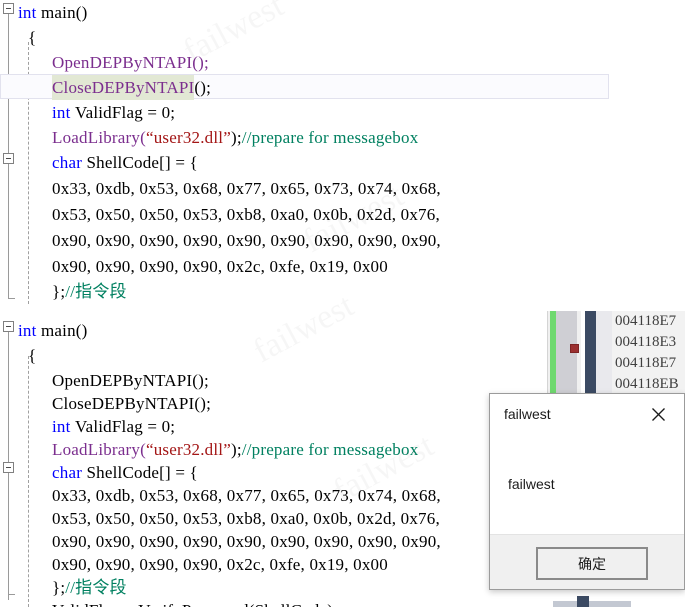 This screenshot has width=685, height=607. Describe the element at coordinates (527, 414) in the screenshot. I see `dialog-title: failwest` at that location.